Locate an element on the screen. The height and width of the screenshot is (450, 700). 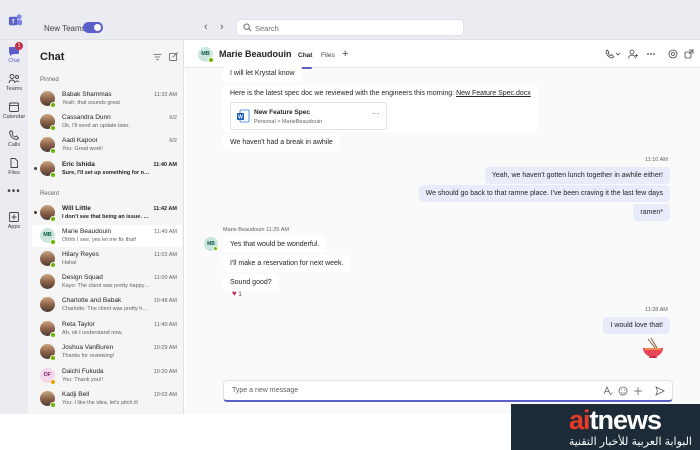
send-icon is located at coordinates (660, 391).